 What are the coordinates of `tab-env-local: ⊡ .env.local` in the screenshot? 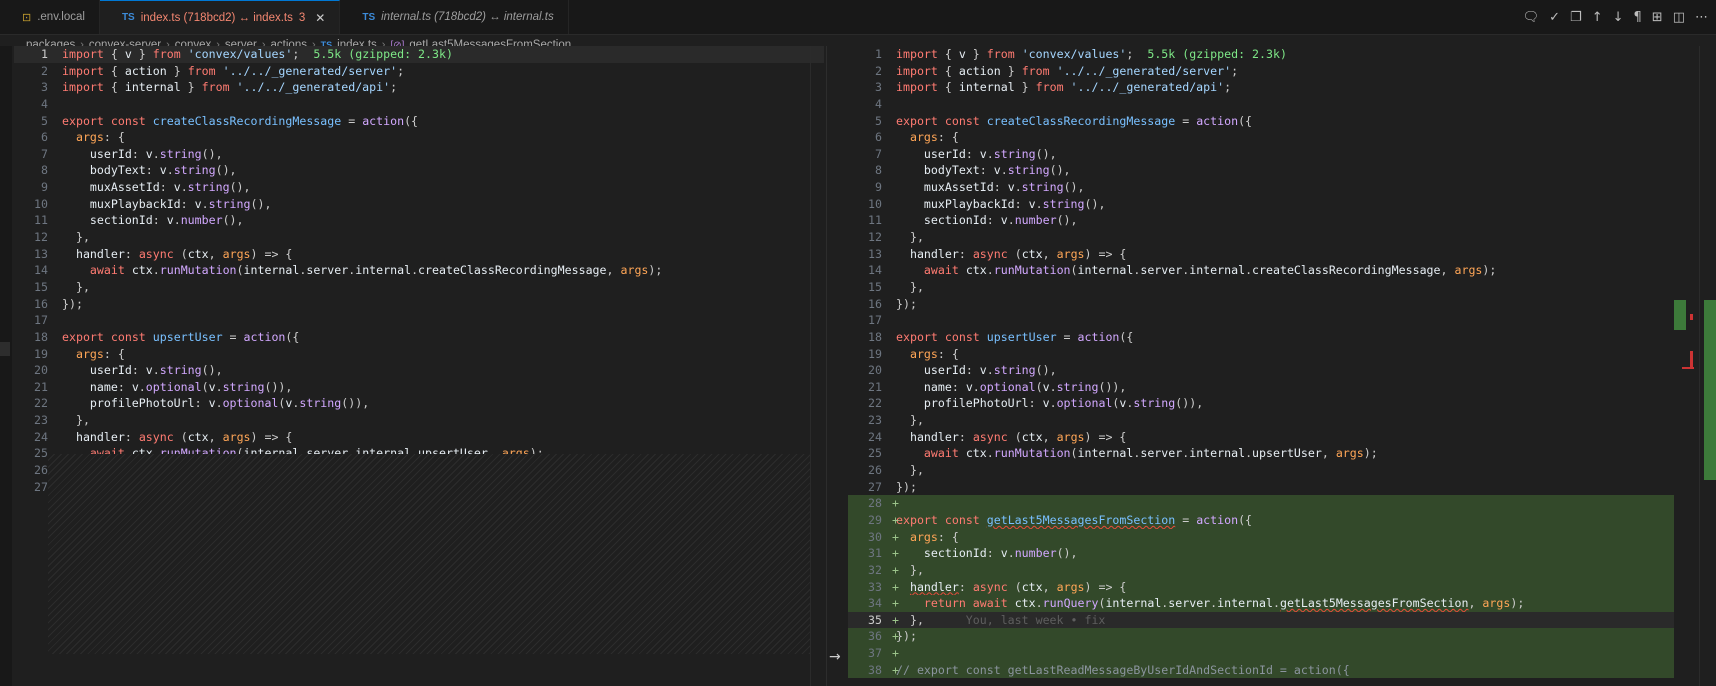 It's located at (50, 17).